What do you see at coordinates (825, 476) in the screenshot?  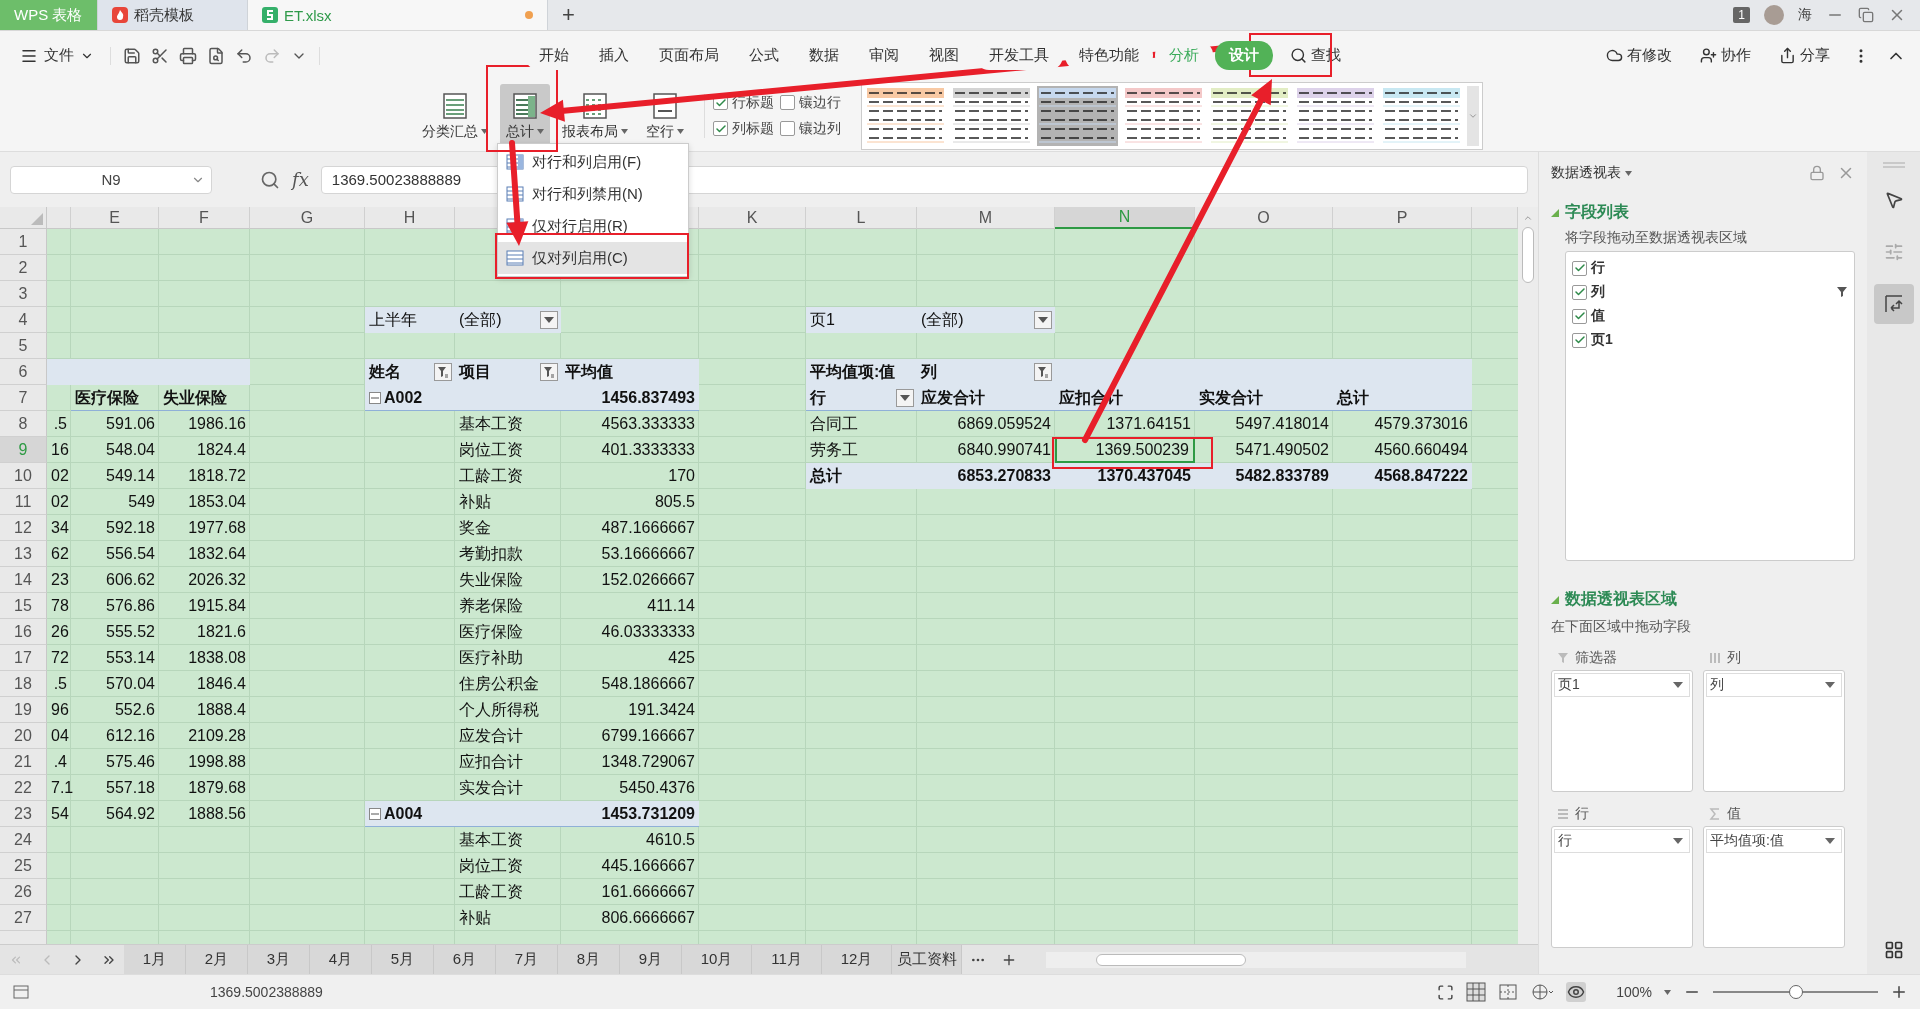 I see `row-label: 总计` at bounding box center [825, 476].